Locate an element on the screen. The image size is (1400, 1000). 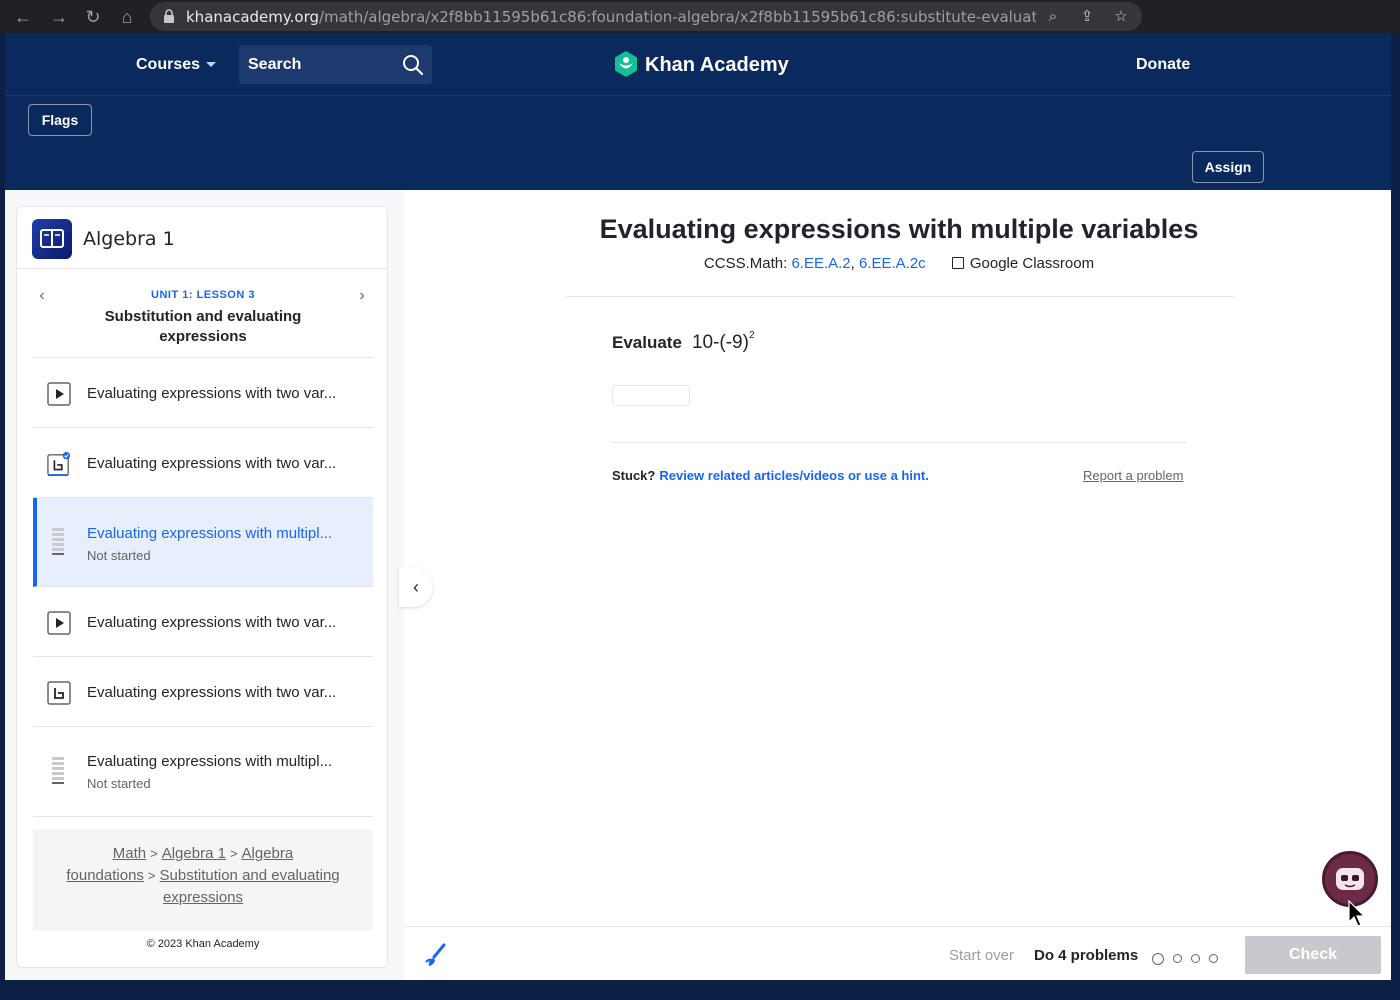
mouse-cursor-icon is located at coordinates (1357, 913).